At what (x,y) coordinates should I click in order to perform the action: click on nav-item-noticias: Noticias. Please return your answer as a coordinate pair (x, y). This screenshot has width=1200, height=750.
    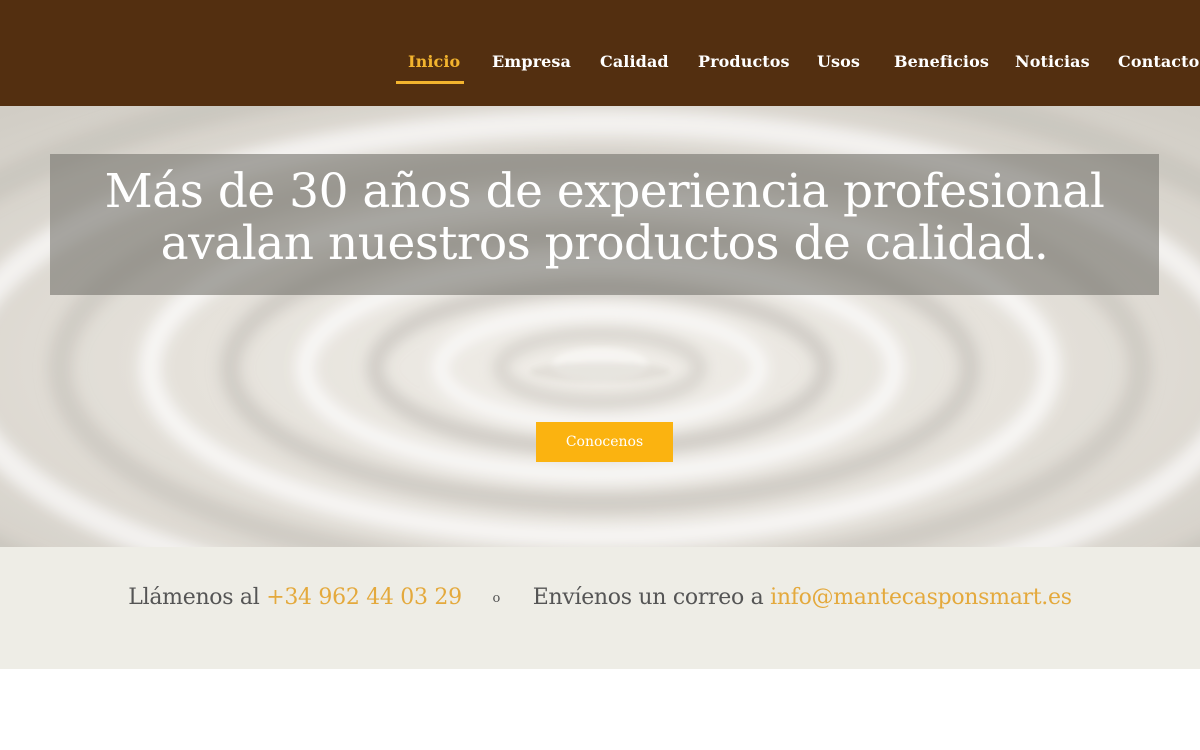
    Looking at the image, I should click on (1052, 68).